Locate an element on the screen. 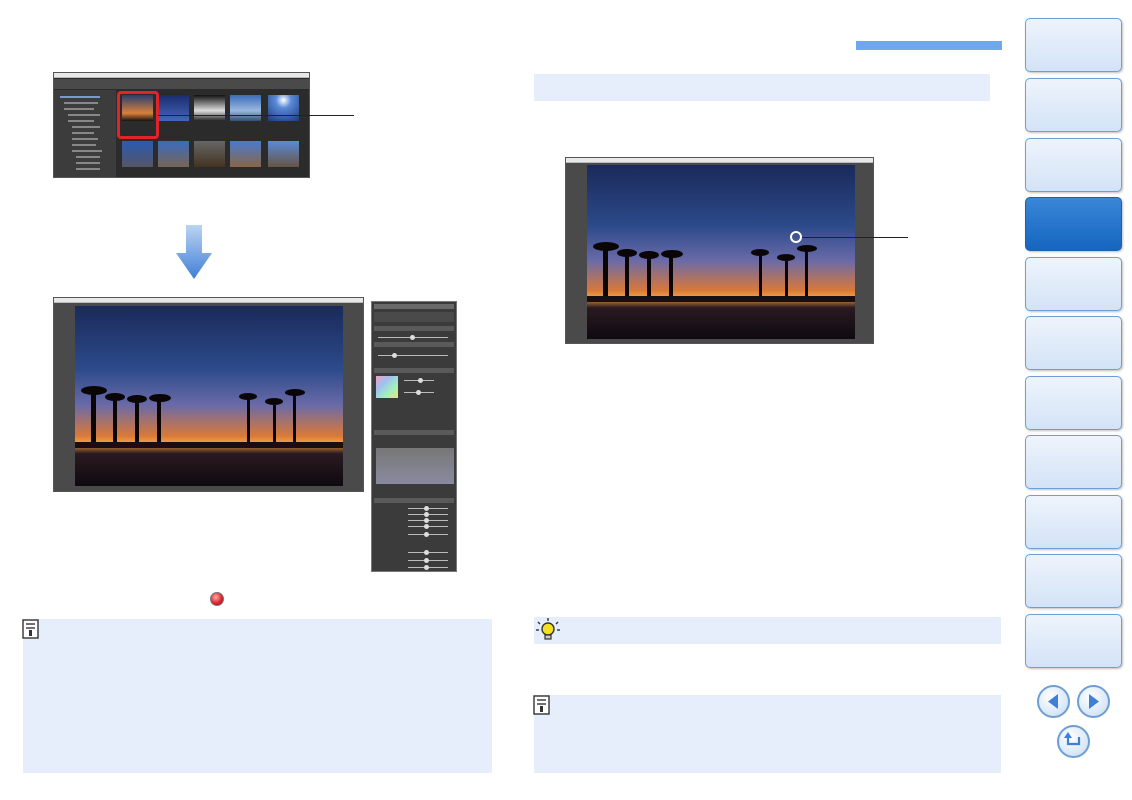 The height and width of the screenshot is (800, 1132). folder-tree is located at coordinates (85, 133).